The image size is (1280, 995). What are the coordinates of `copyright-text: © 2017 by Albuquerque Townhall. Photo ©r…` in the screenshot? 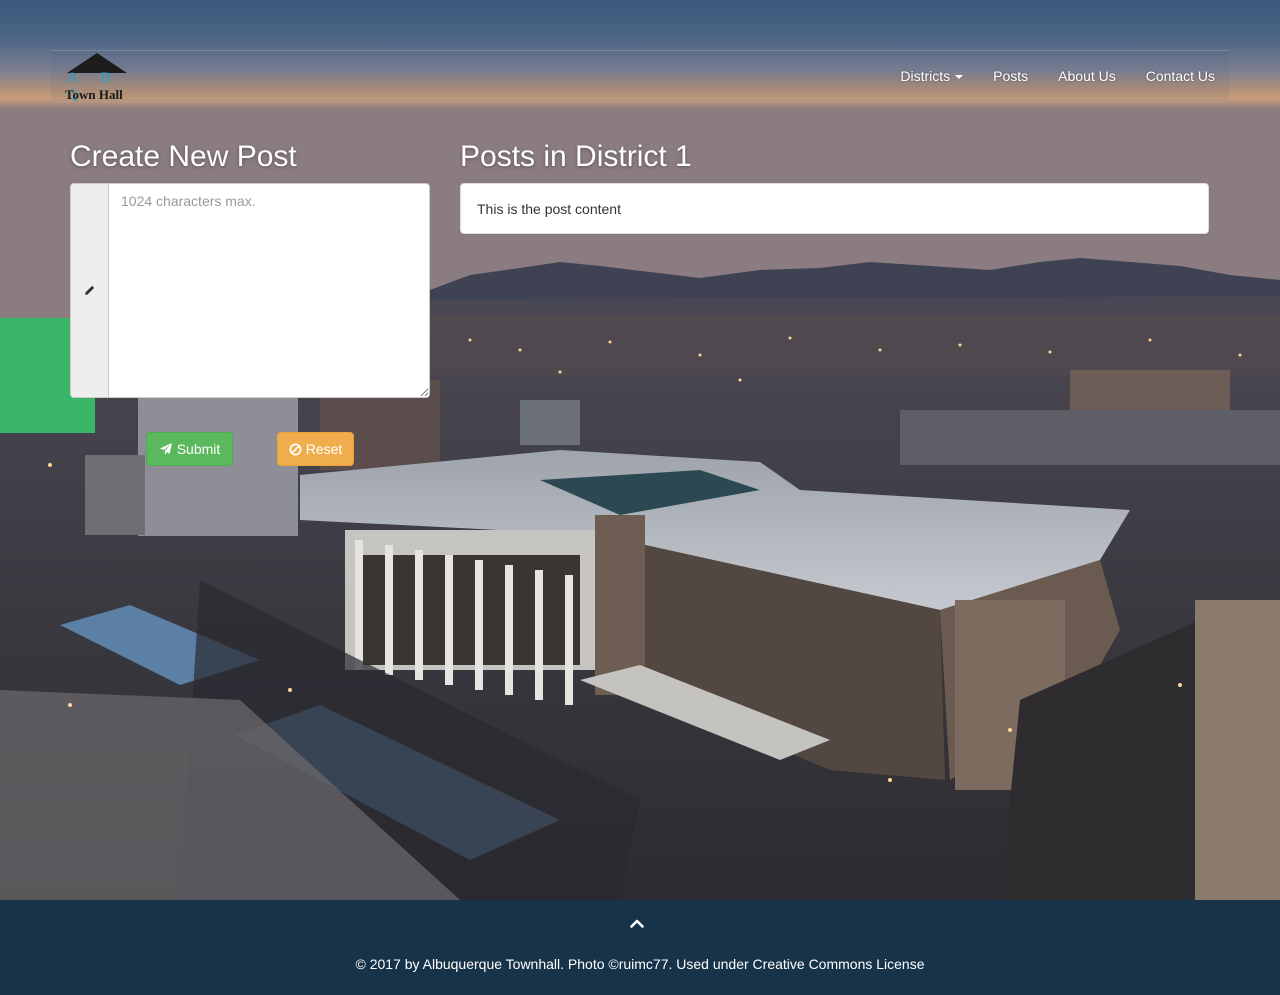 It's located at (640, 964).